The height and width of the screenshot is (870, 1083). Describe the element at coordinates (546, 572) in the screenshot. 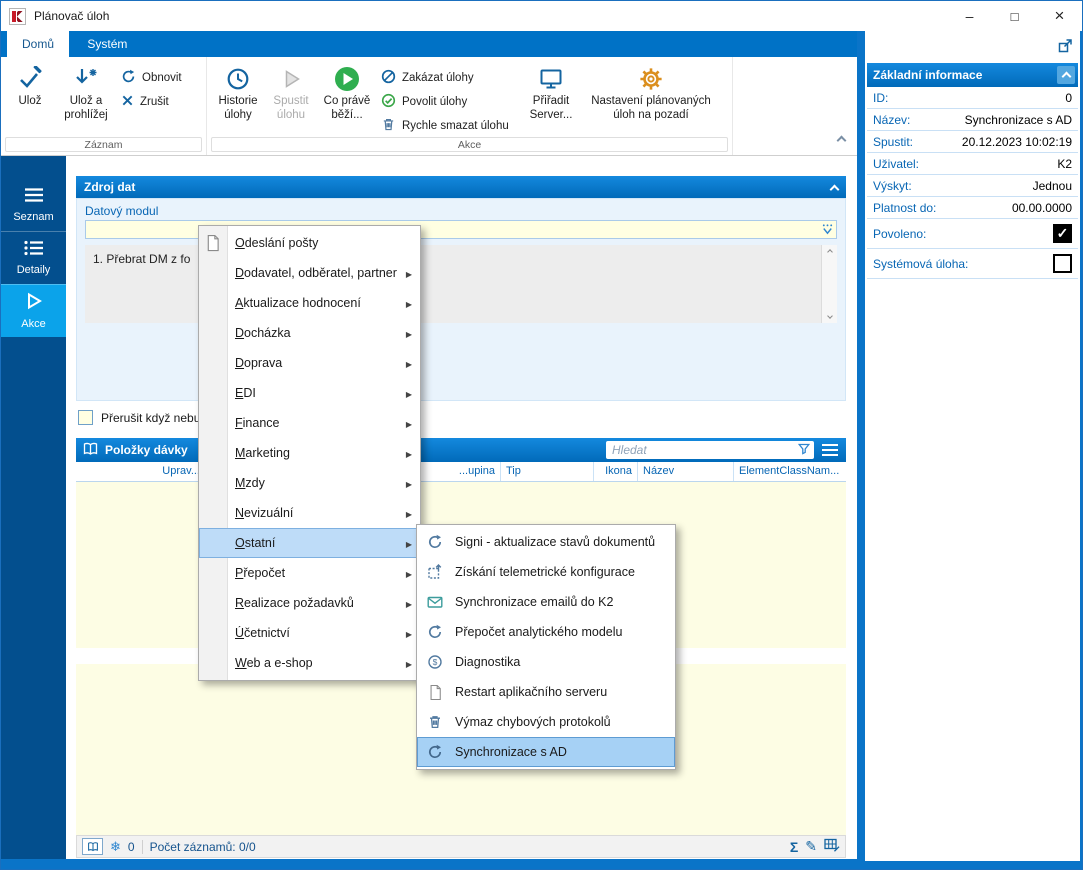

I see `submenu-item-telemetrie: Získání telemetrické konfigurace` at that location.